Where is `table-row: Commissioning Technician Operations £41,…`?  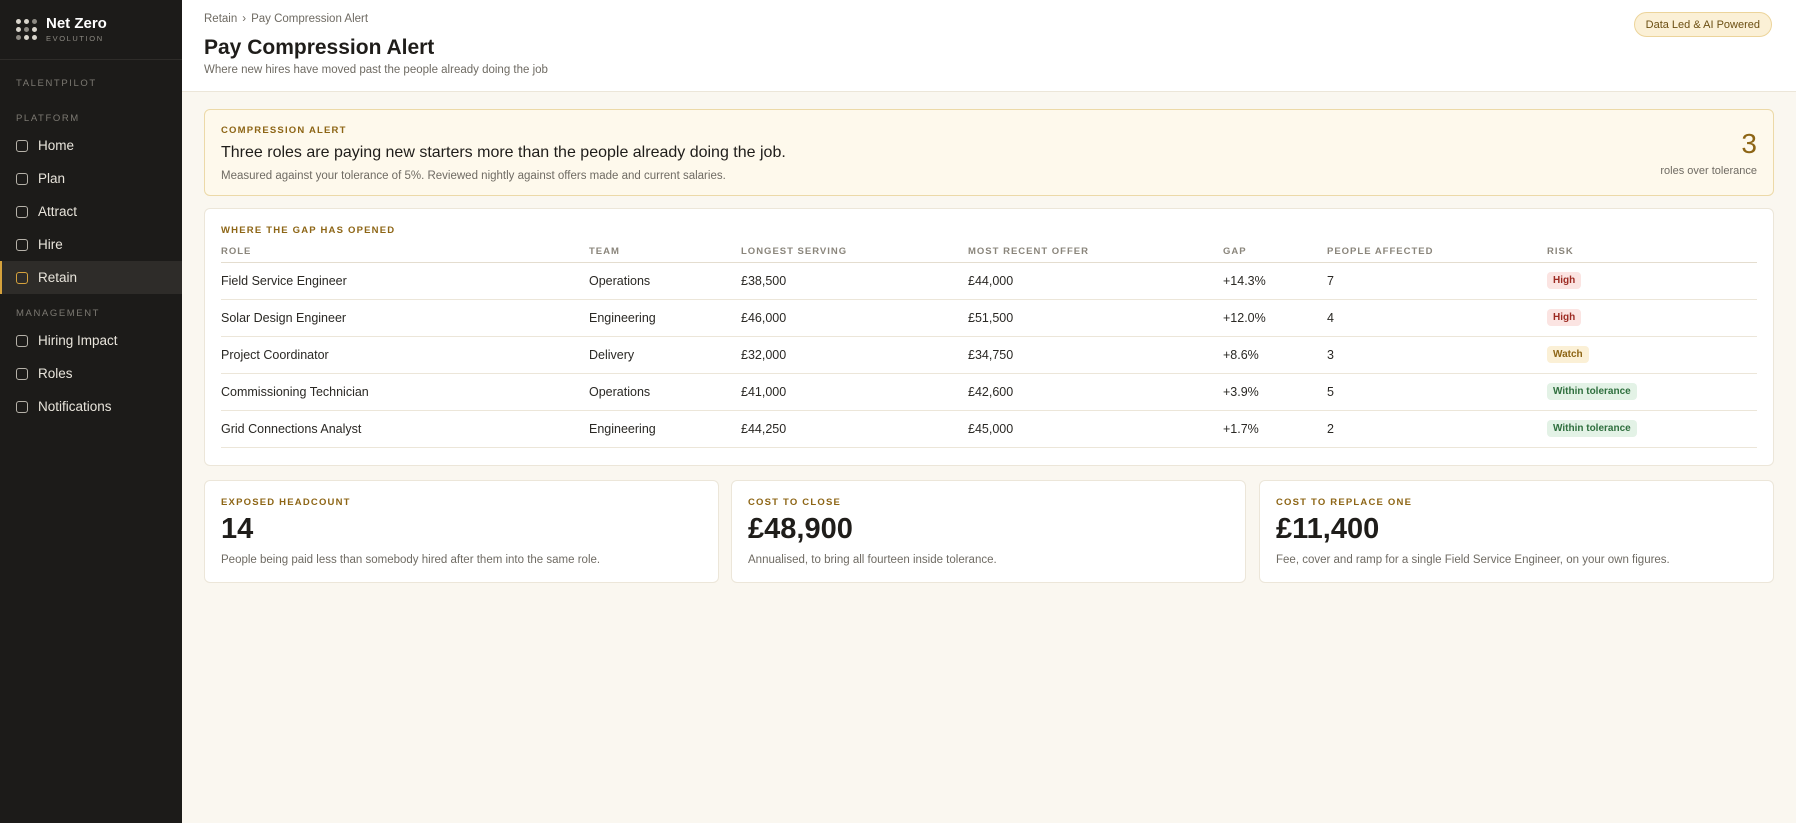 table-row: Commissioning Technician Operations £41,… is located at coordinates (989, 392).